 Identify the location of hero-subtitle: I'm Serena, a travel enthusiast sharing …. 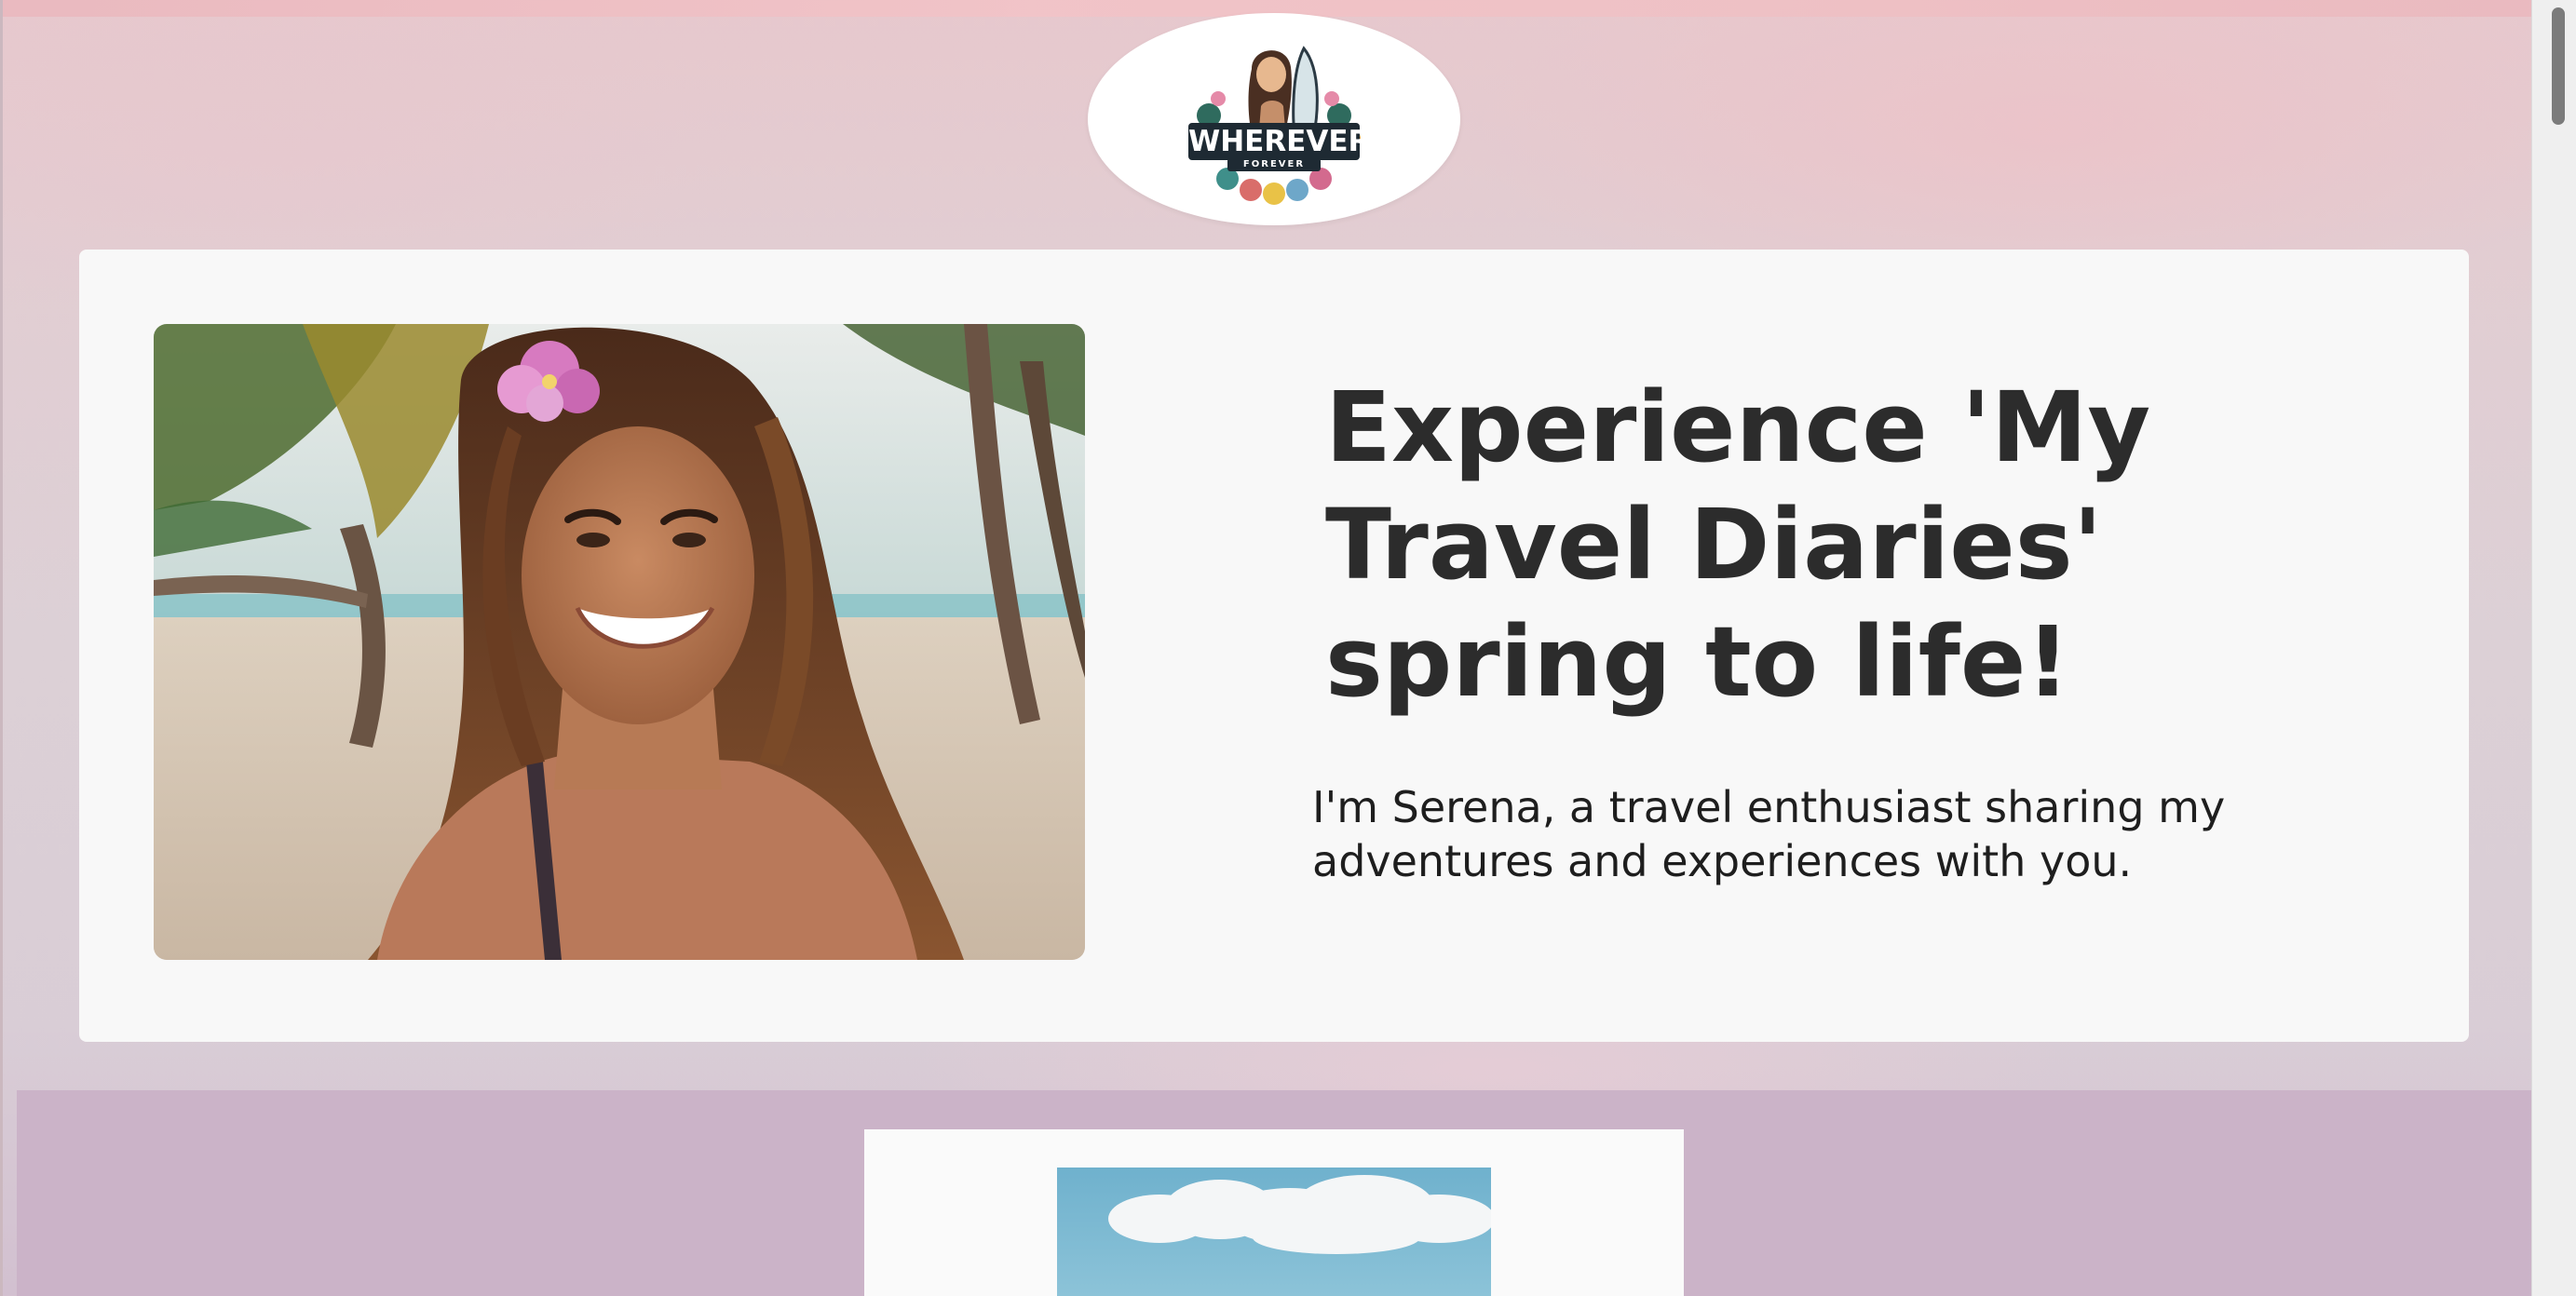
(1769, 834).